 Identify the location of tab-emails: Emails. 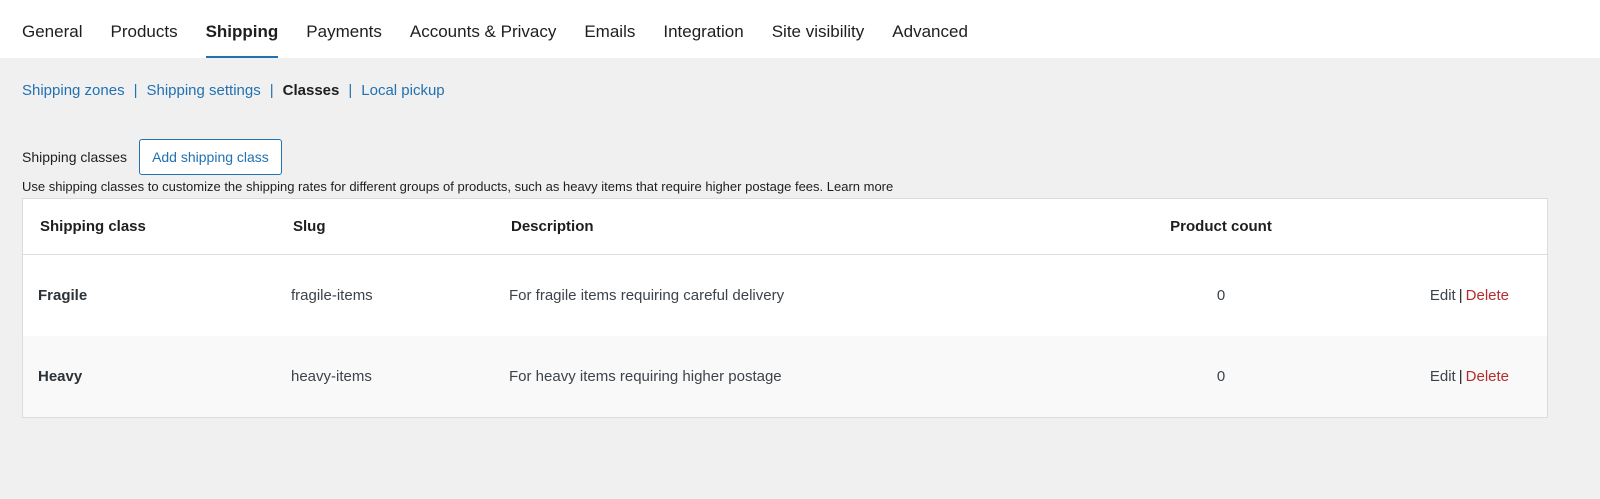
(609, 29).